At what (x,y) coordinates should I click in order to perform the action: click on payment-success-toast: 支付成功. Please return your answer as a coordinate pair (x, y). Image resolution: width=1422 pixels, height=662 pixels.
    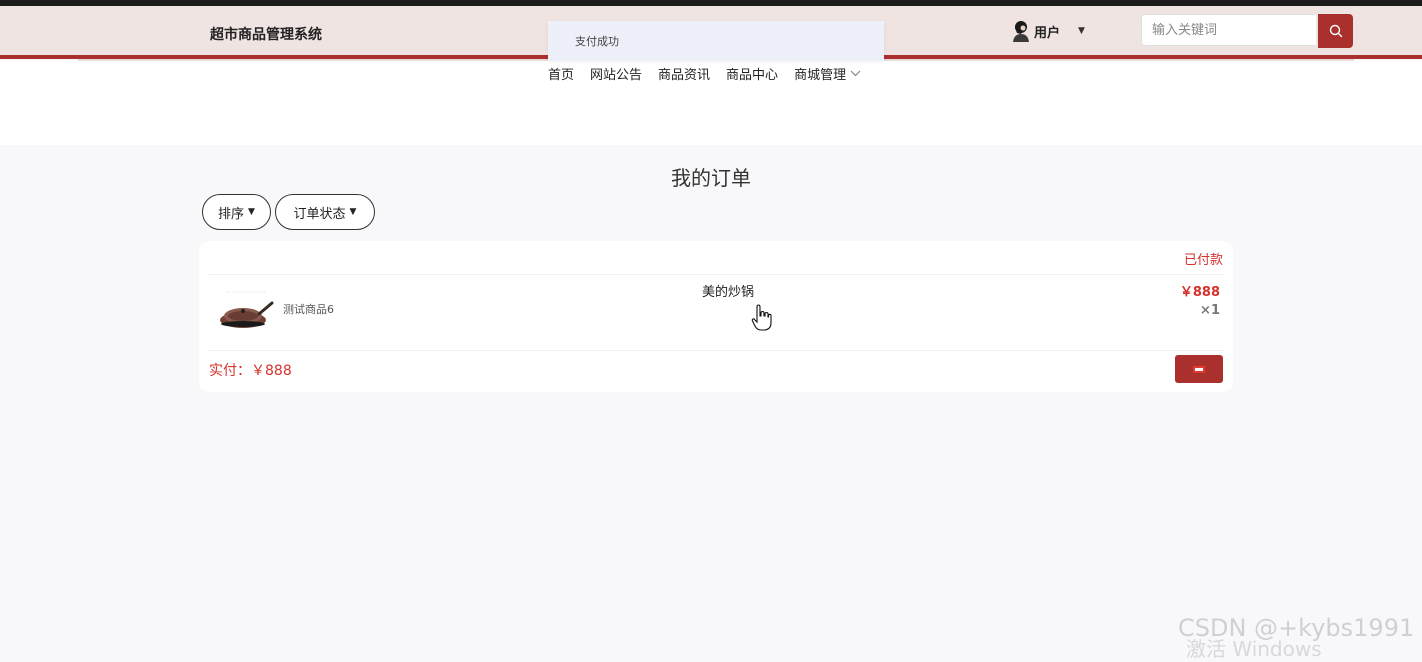
    Looking at the image, I should click on (716, 41).